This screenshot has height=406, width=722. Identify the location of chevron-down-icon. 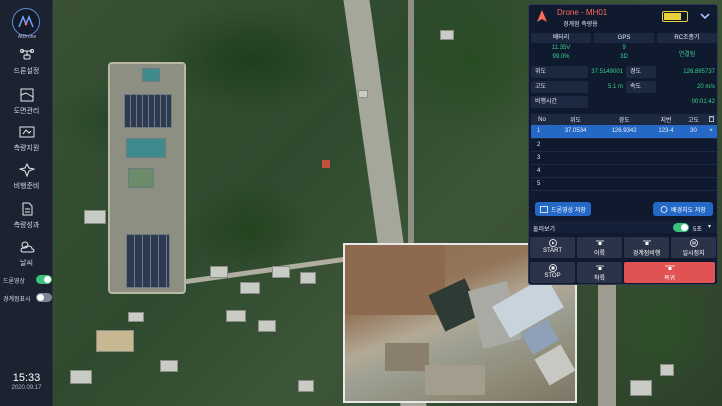
(705, 16).